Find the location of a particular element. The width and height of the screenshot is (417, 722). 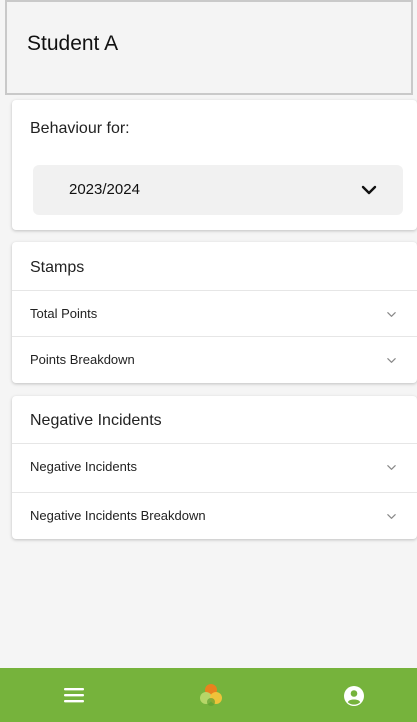

negative-incidents-label: Negative Incidents is located at coordinates (83, 466).